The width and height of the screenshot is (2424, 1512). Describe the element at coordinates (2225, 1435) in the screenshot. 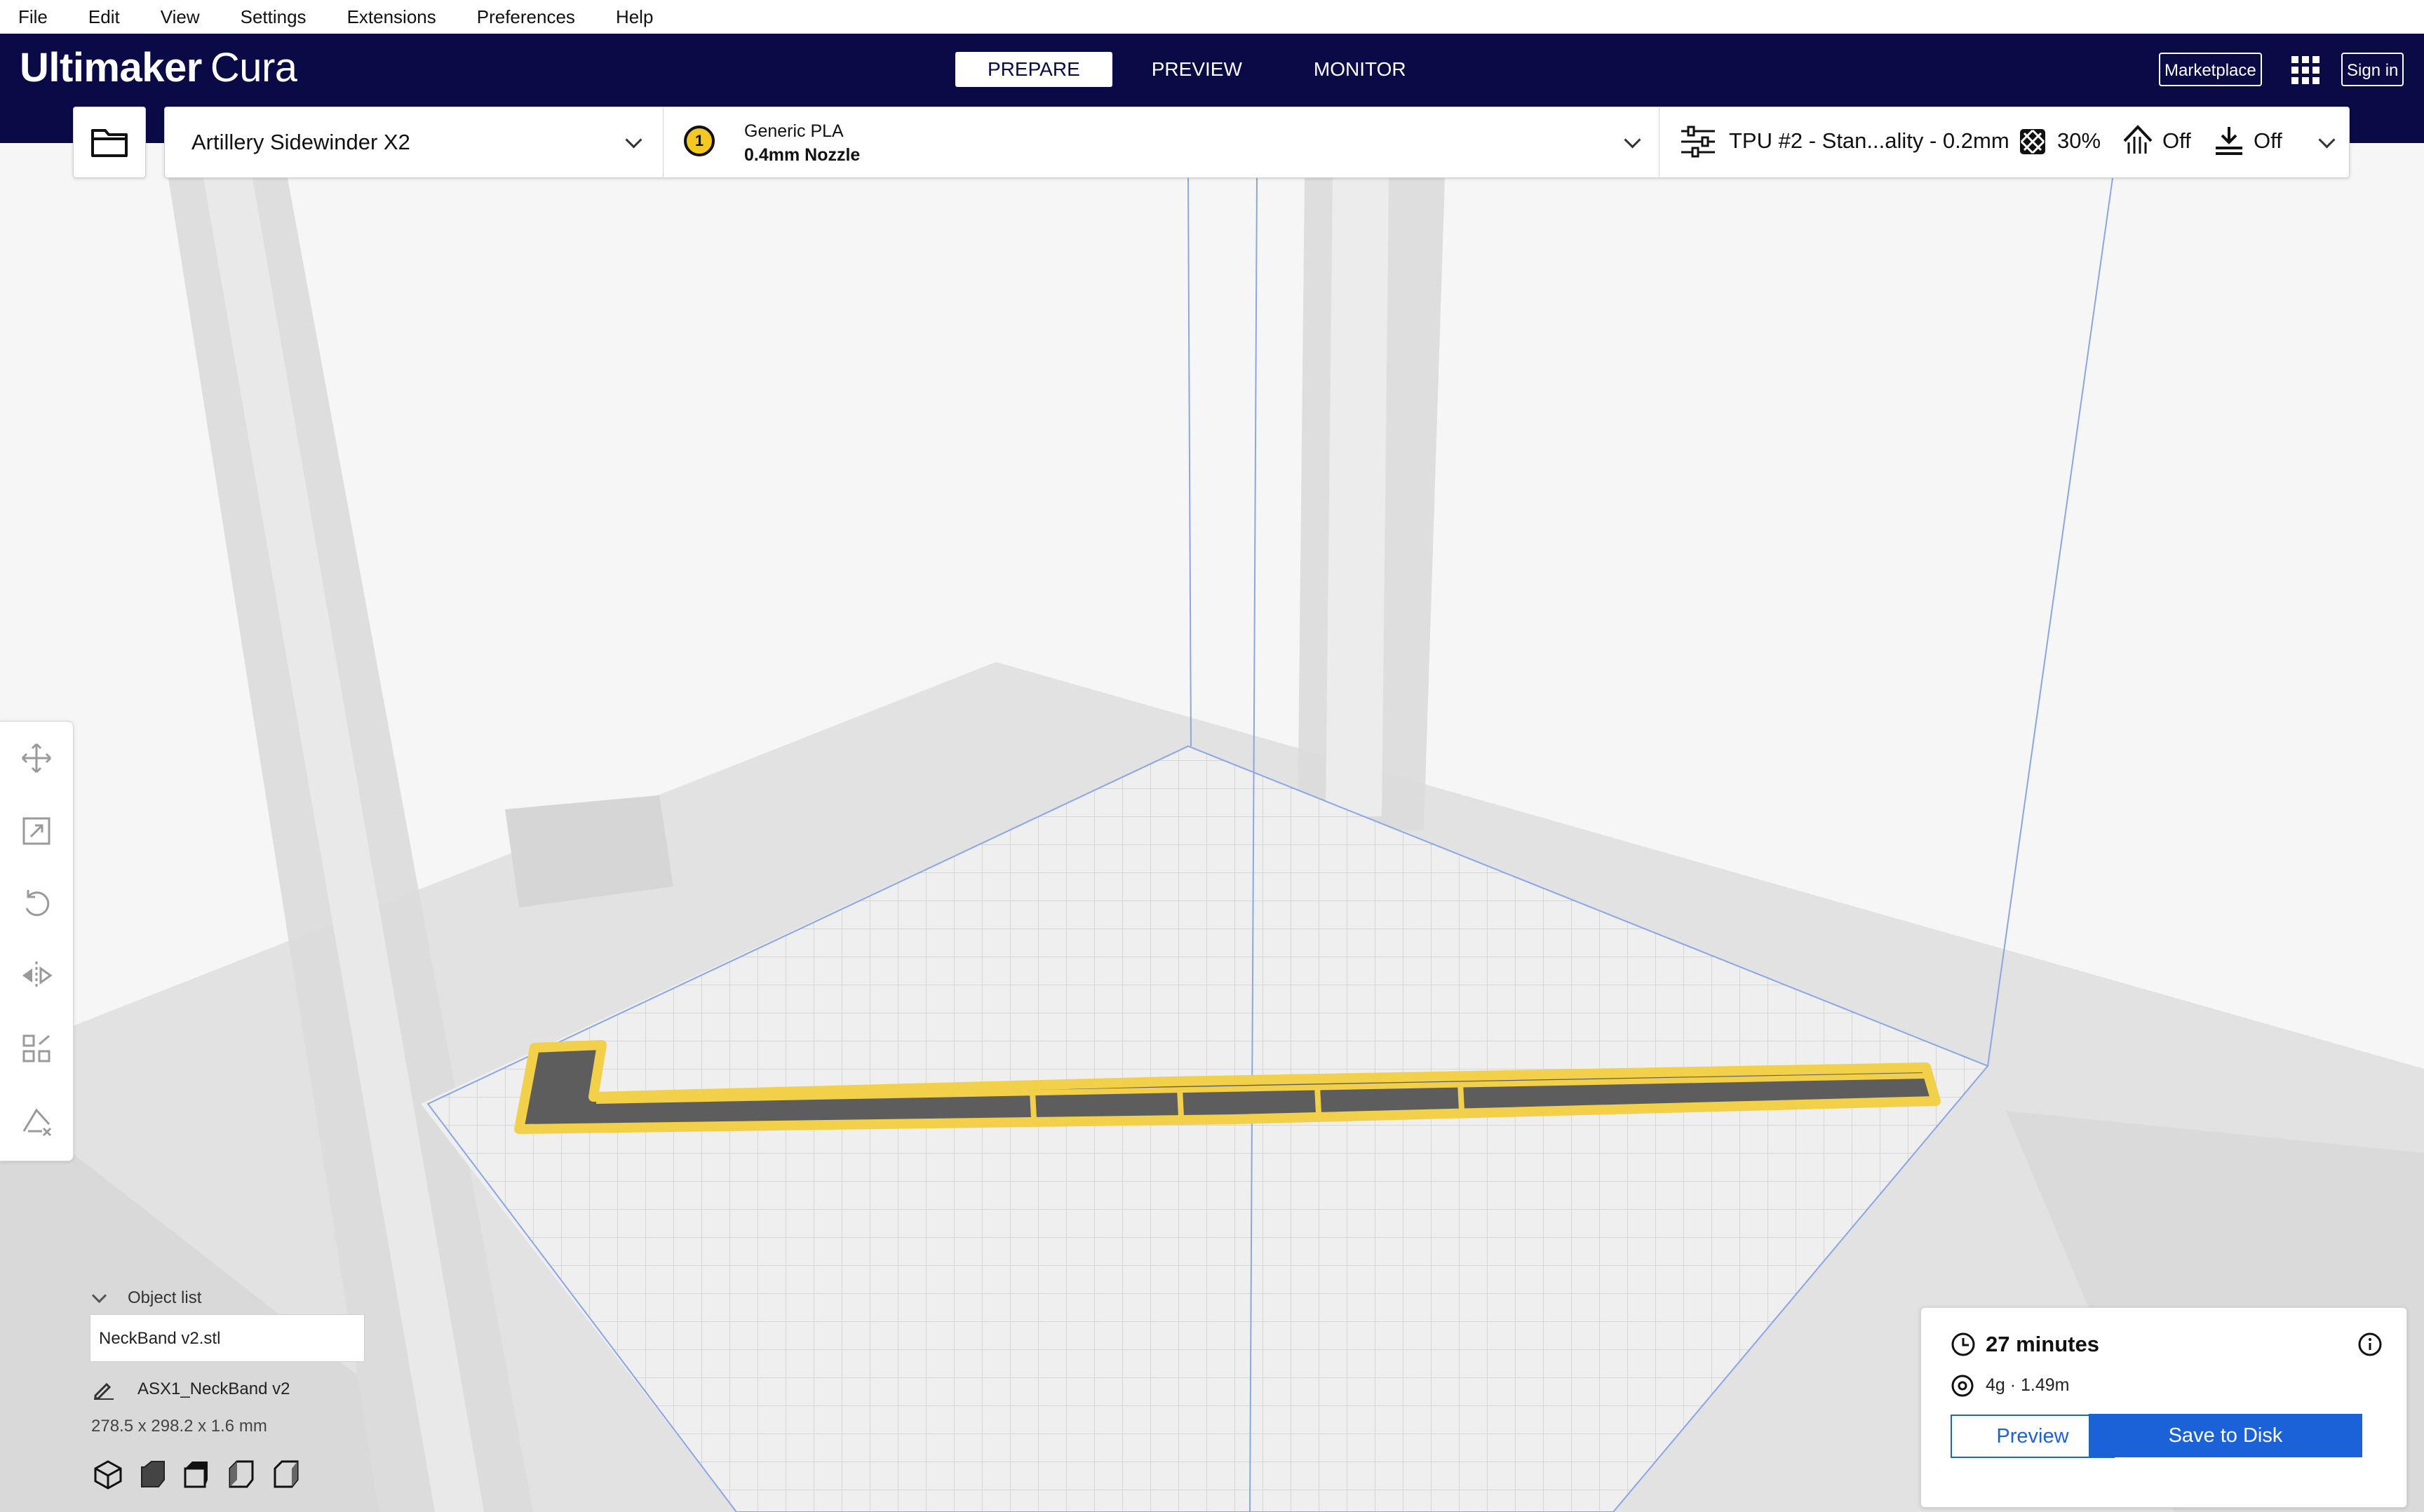

I see `save-to-disk-button: Save to Disk` at that location.